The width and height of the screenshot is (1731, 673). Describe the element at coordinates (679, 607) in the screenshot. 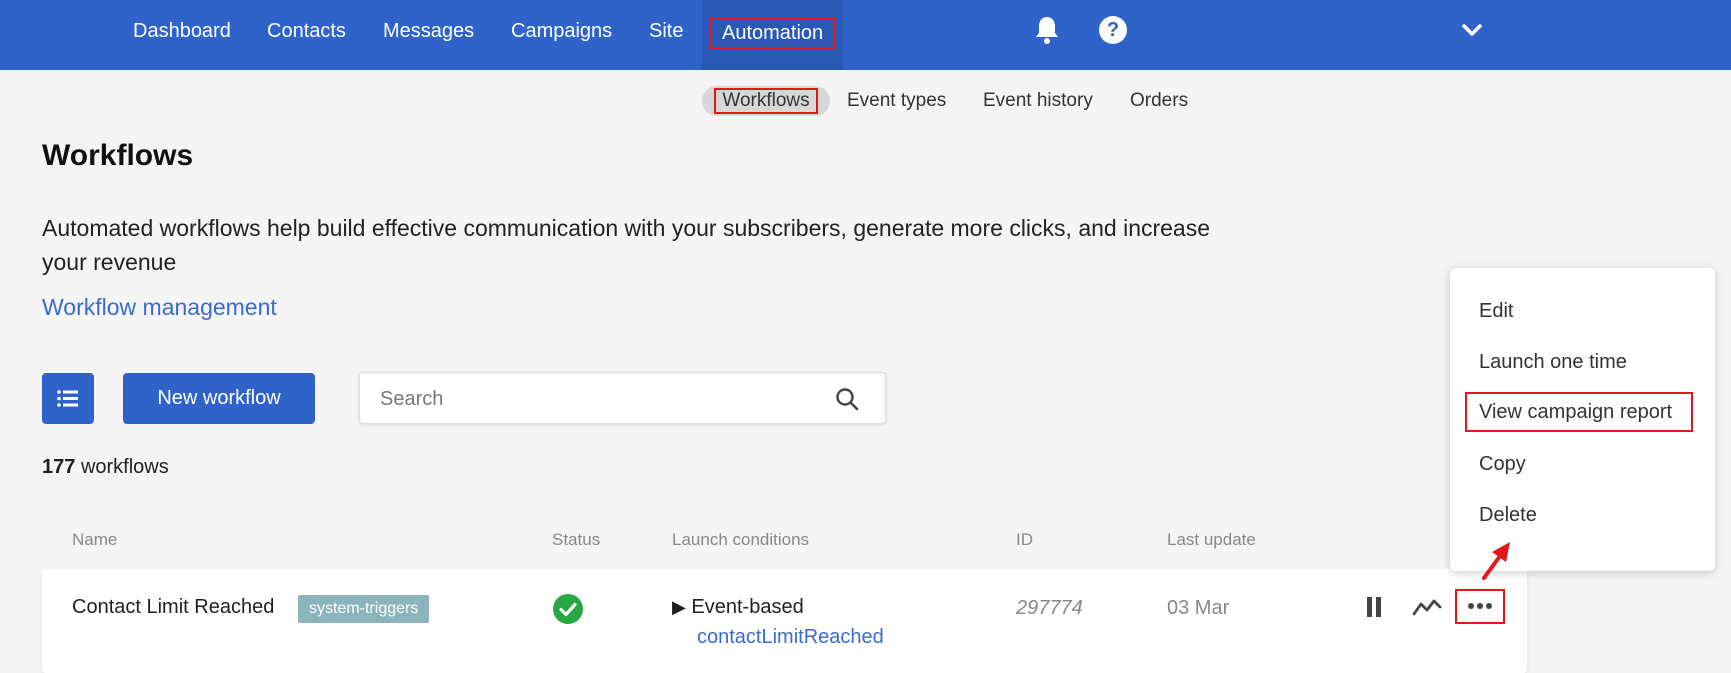

I see `play-icon: ▶` at that location.